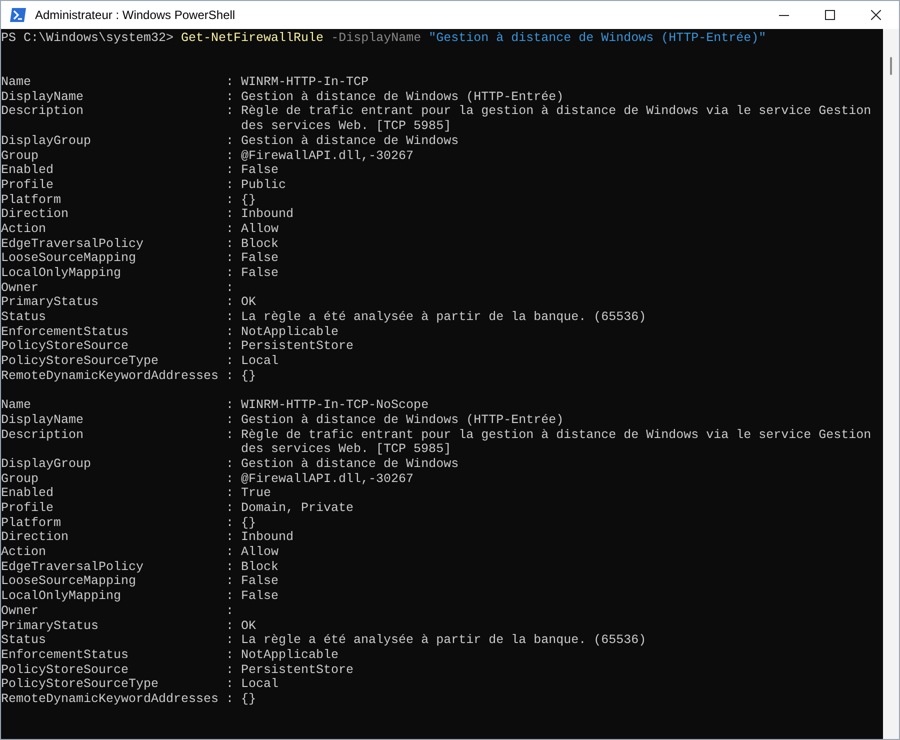 The width and height of the screenshot is (900, 740). Describe the element at coordinates (597, 38) in the screenshot. I see `argument: "Gestion à distance de Windows (HTTP-Entrée)"` at that location.